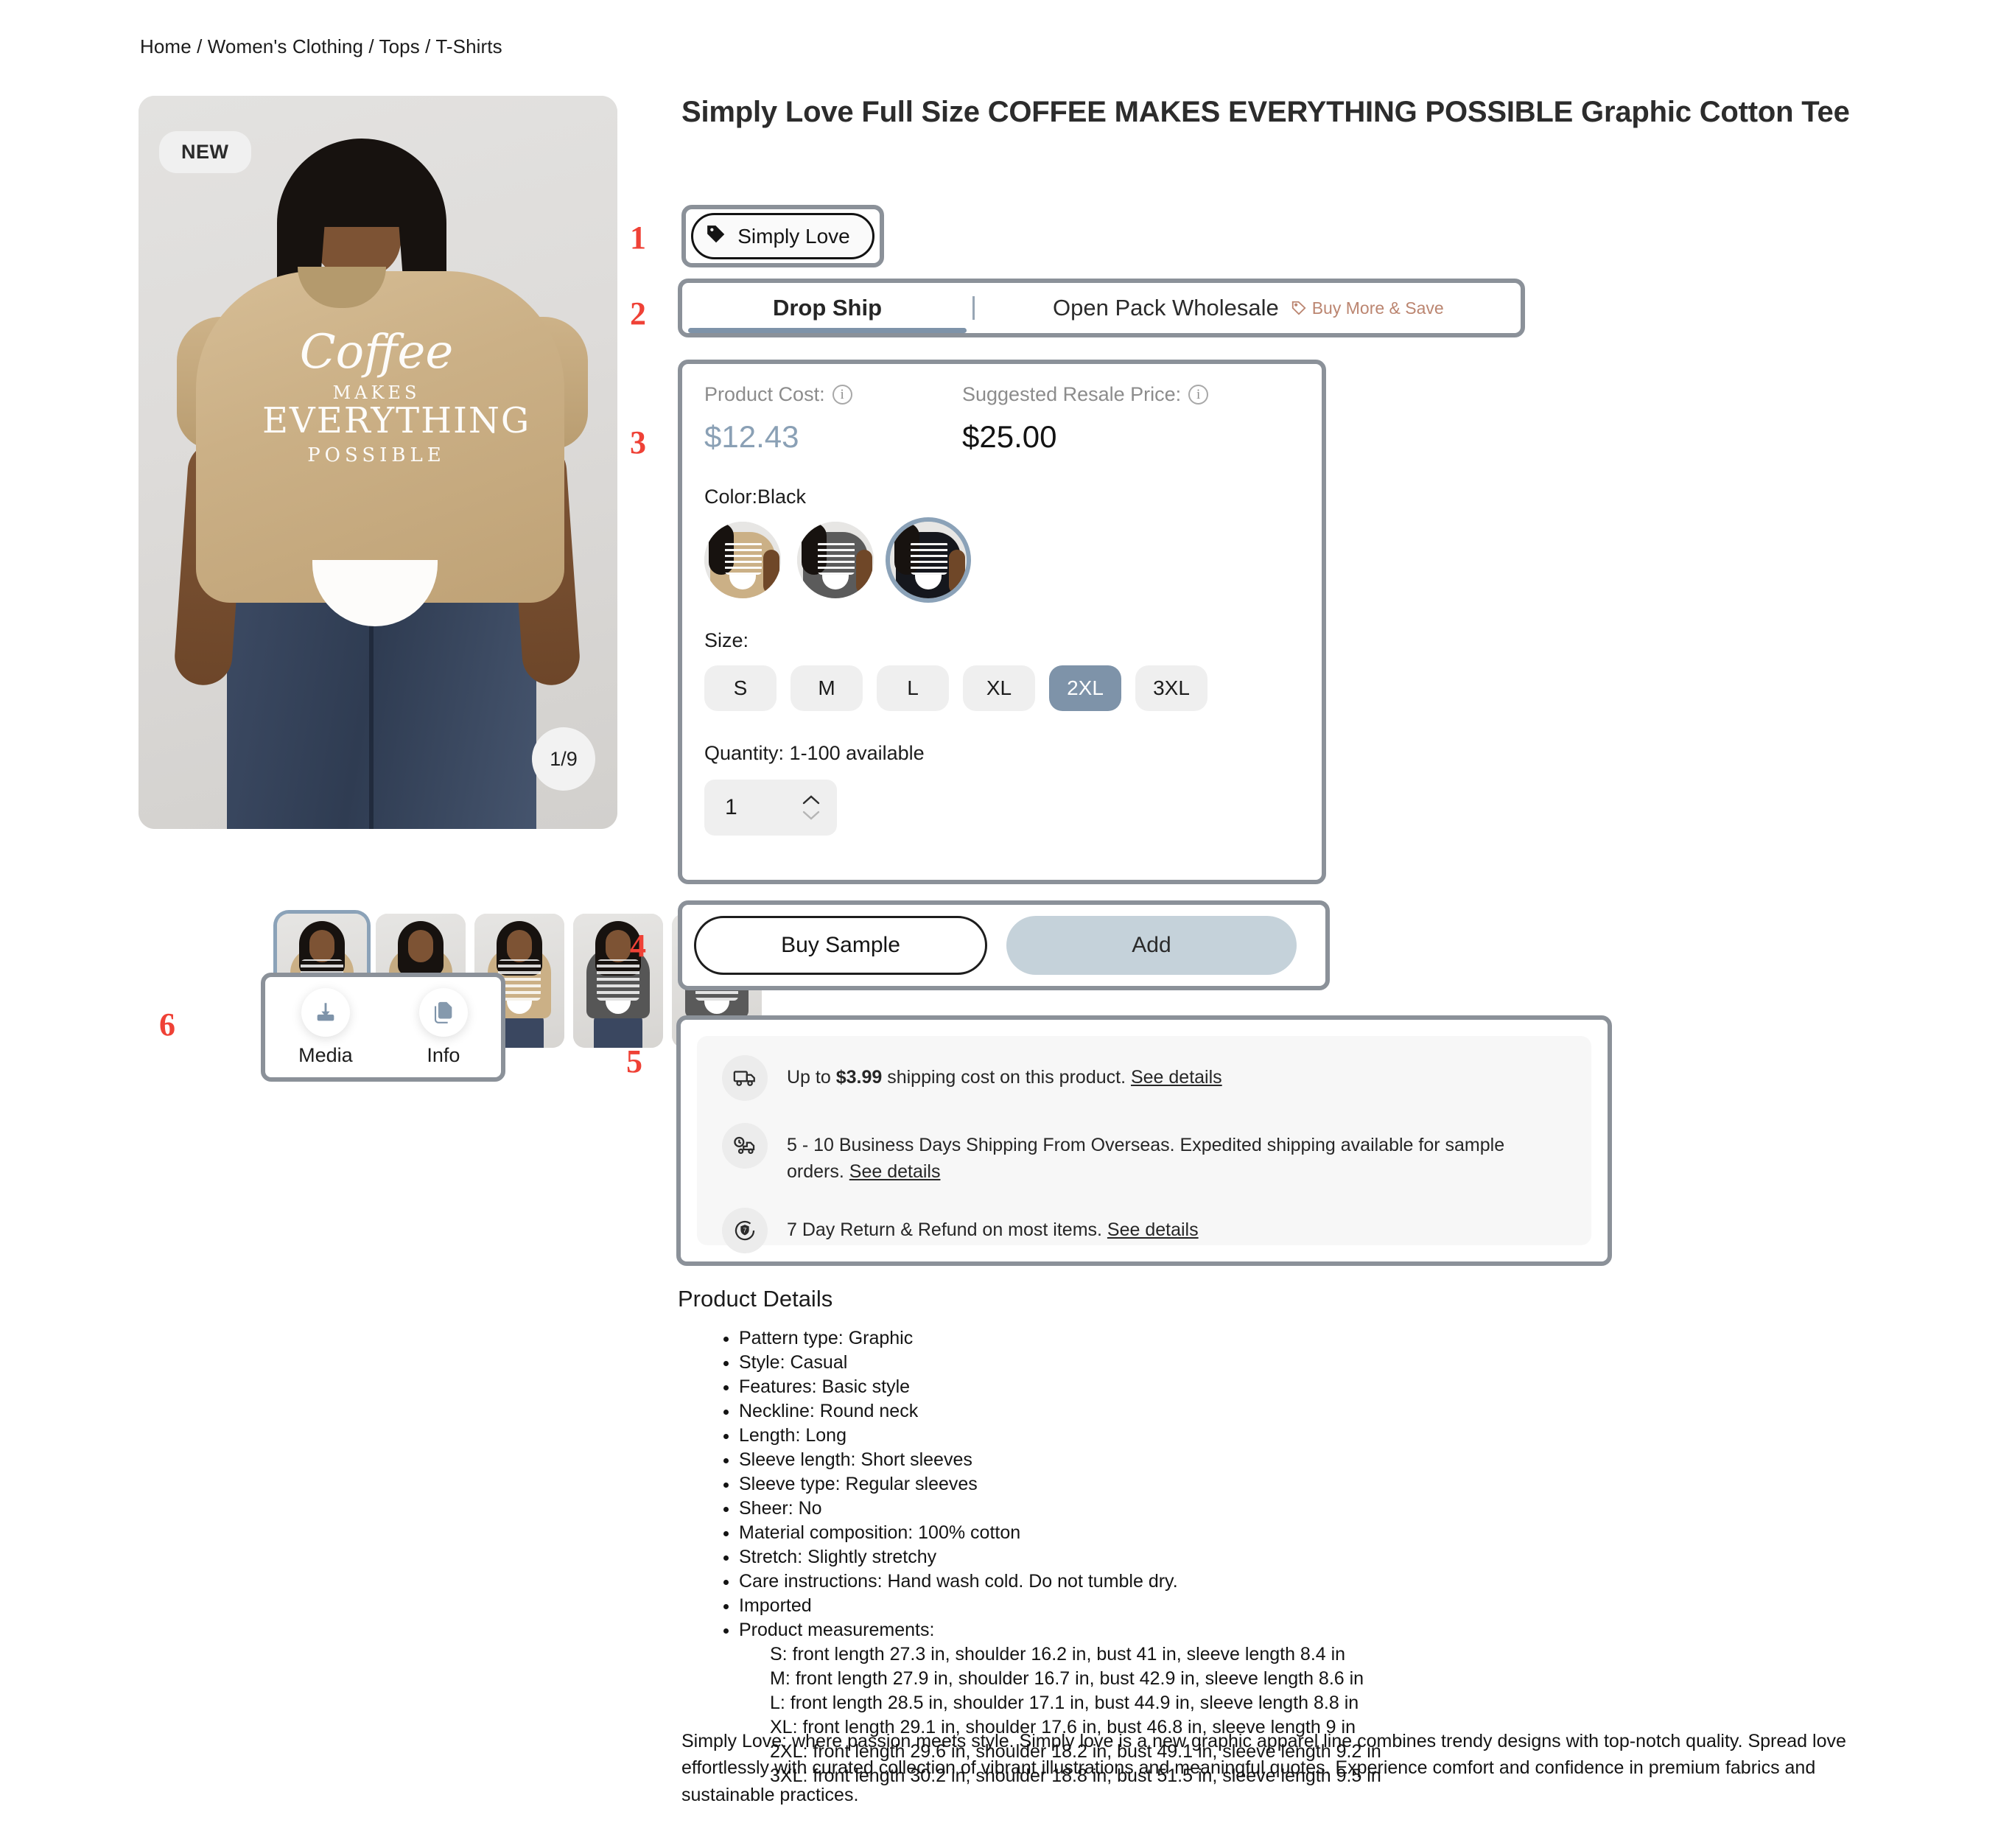 This screenshot has height=1848, width=1998. Describe the element at coordinates (764, 394) in the screenshot. I see `product-cost-label: Product Cost:` at that location.